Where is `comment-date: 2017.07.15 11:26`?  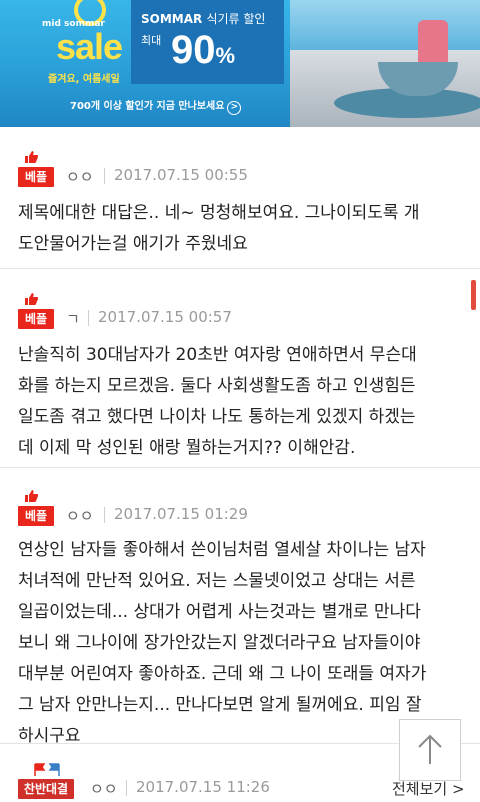
comment-date: 2017.07.15 11:26 is located at coordinates (203, 787).